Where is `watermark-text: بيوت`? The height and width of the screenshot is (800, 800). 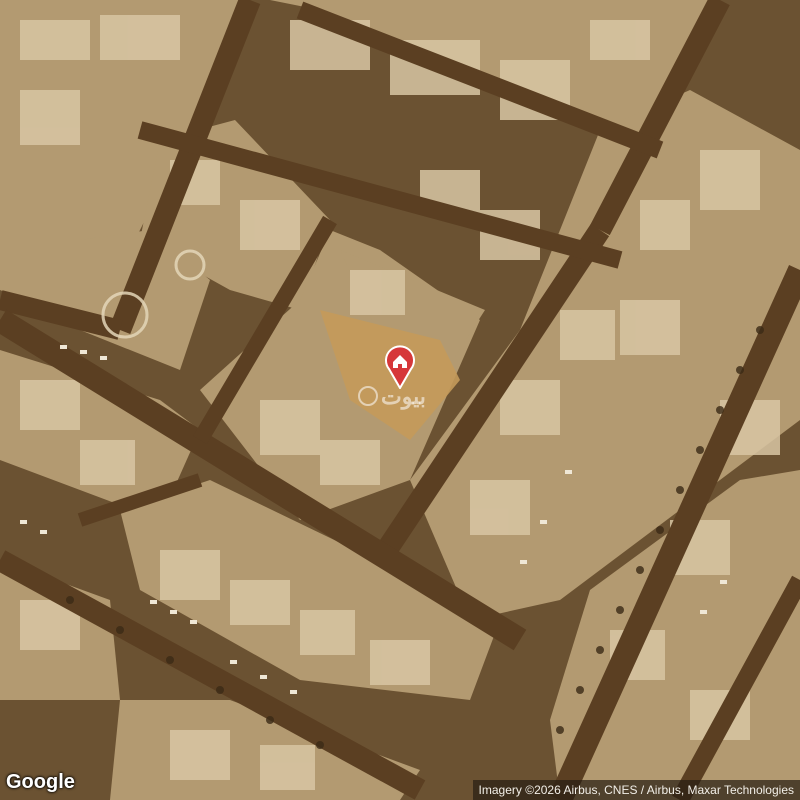 watermark-text: بيوت is located at coordinates (403, 396).